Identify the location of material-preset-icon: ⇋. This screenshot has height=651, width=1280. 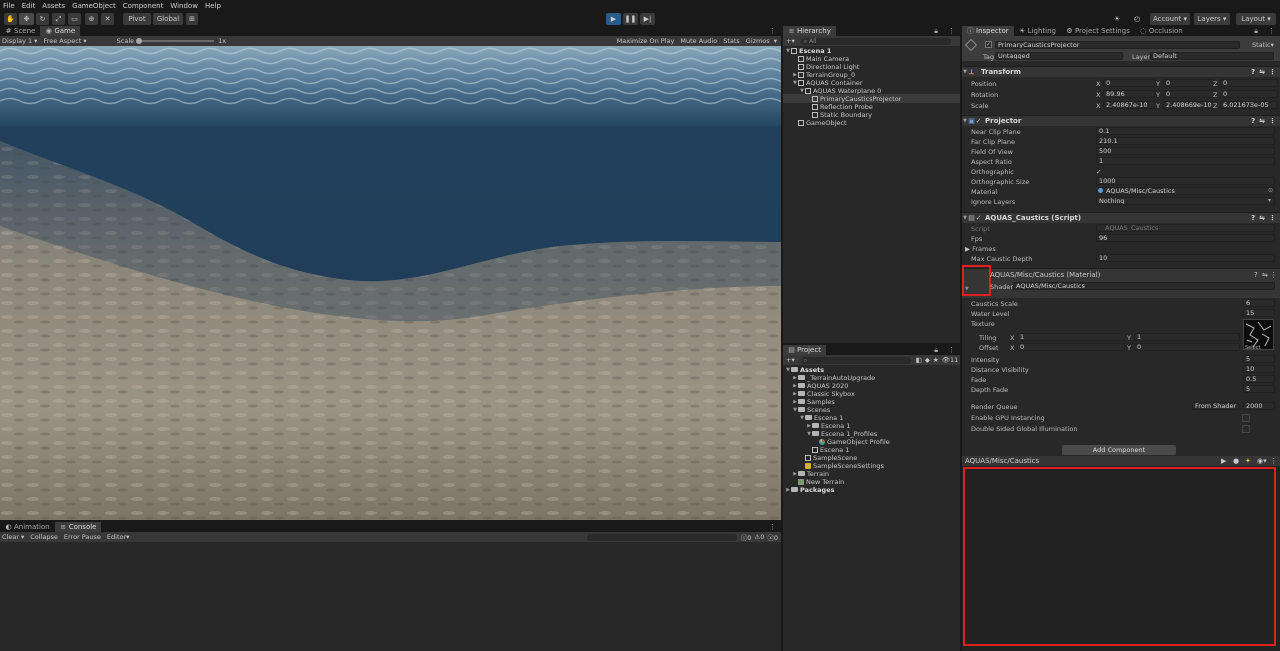
(1265, 275).